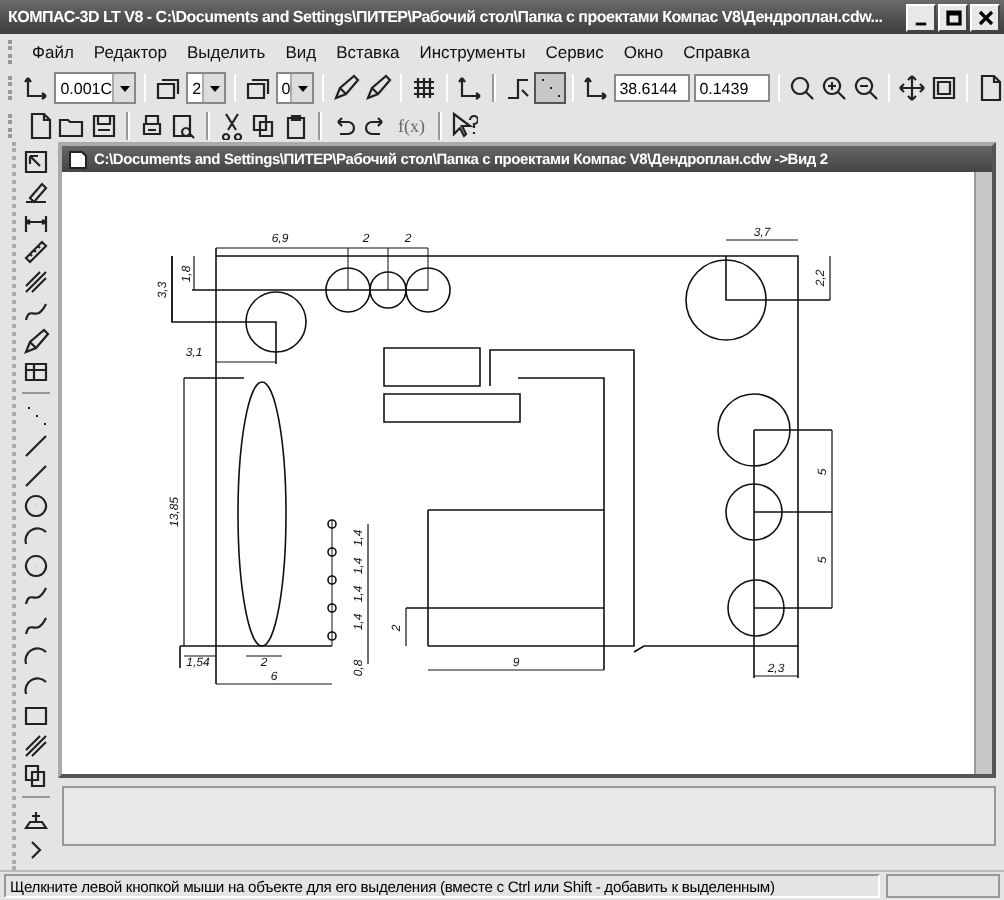 The image size is (1004, 900). Describe the element at coordinates (232, 125) in the screenshot. I see `scissors-icon` at that location.